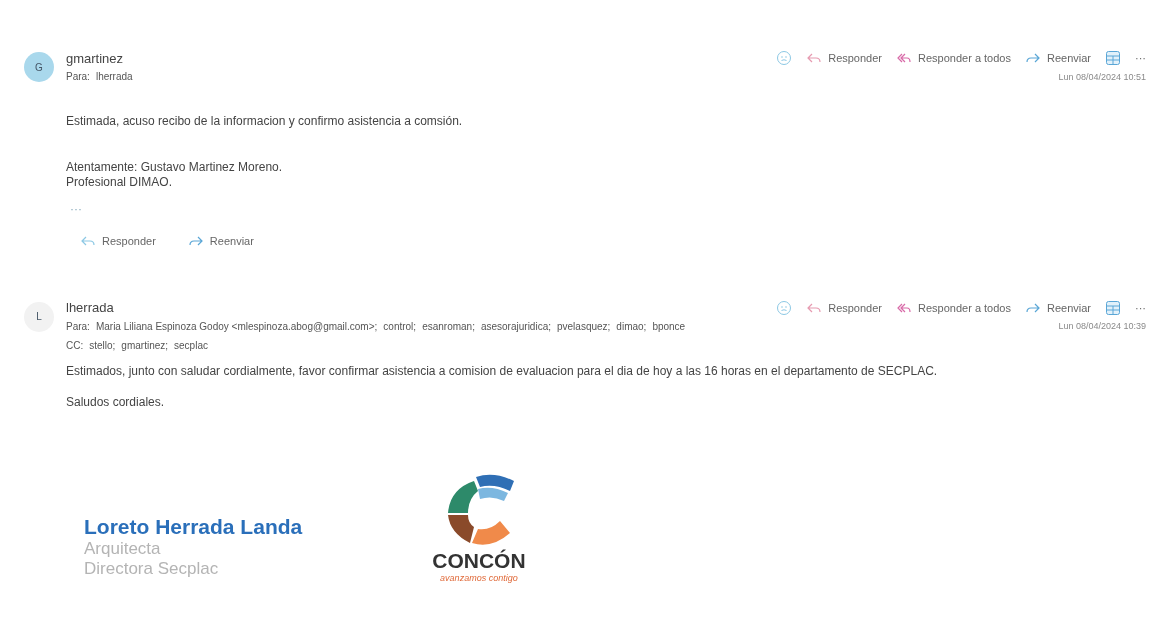 This screenshot has height=642, width=1168. Describe the element at coordinates (1102, 326) in the screenshot. I see `message-date: Lun 08/04/2024 10:39` at that location.